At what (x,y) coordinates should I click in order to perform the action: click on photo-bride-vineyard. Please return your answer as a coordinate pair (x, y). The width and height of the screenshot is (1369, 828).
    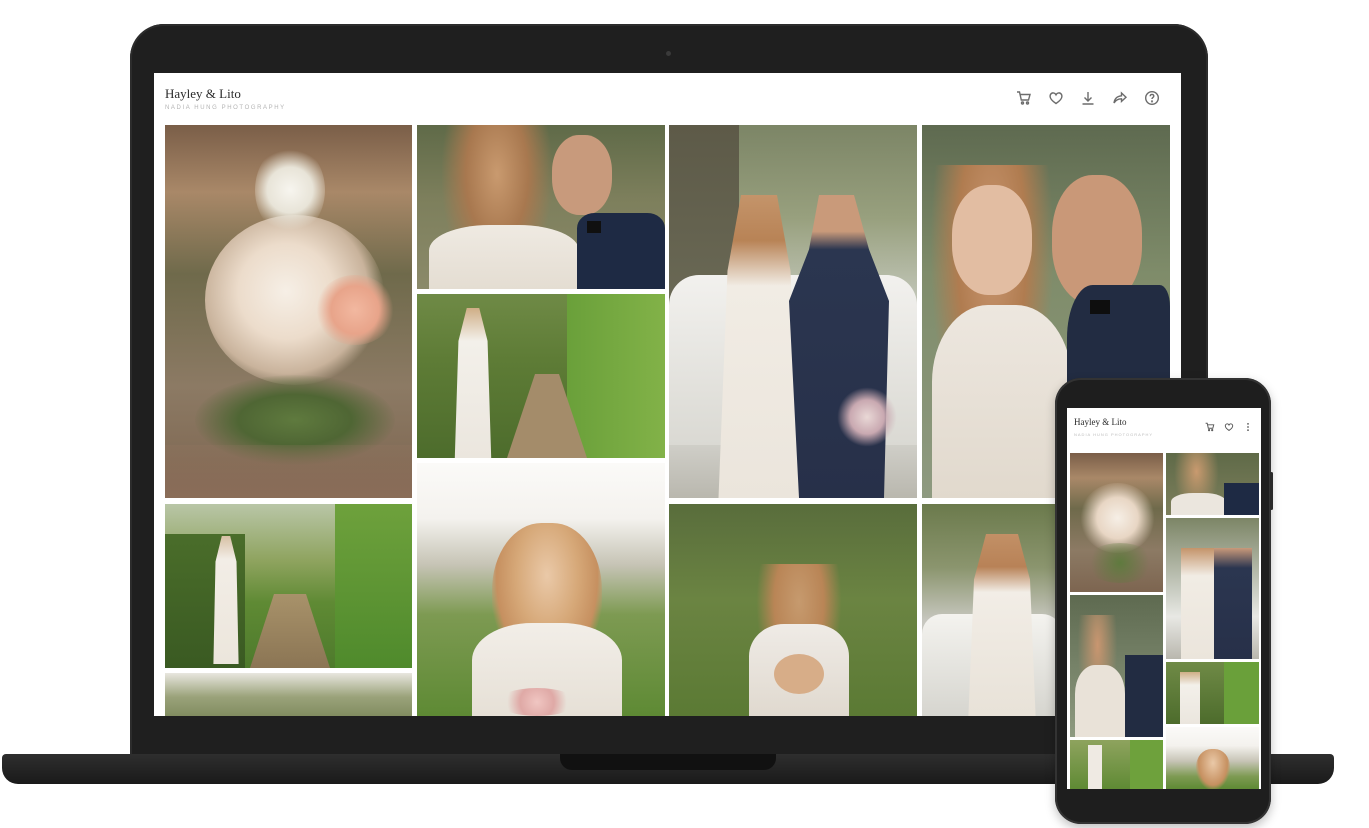
    Looking at the image, I should click on (541, 376).